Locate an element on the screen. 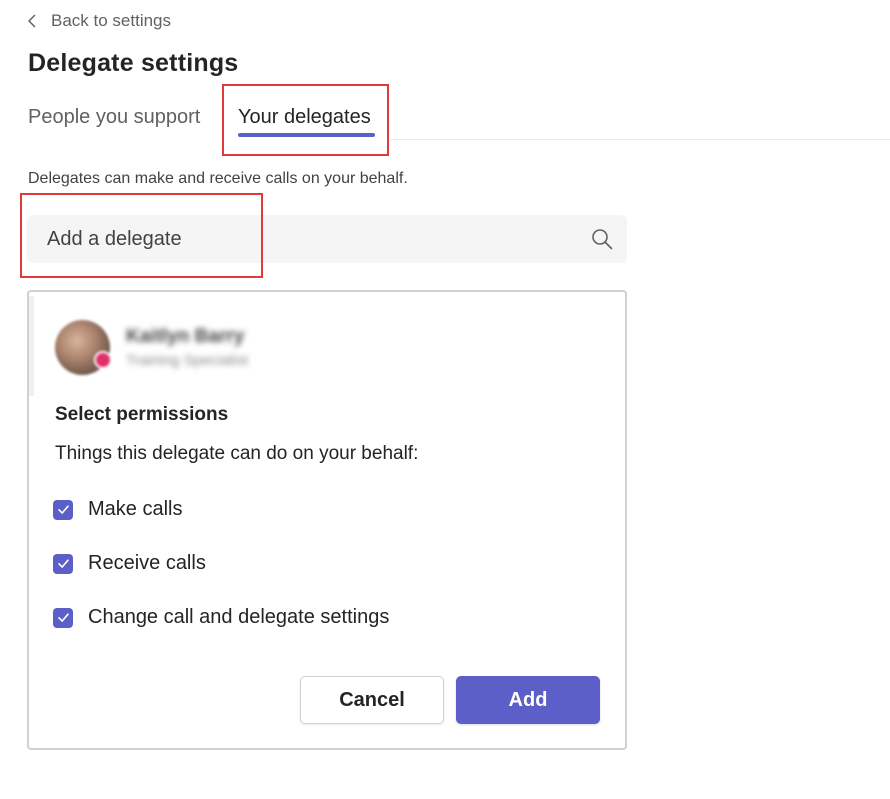 The height and width of the screenshot is (799, 890). page-title: Delegate settings is located at coordinates (133, 63).